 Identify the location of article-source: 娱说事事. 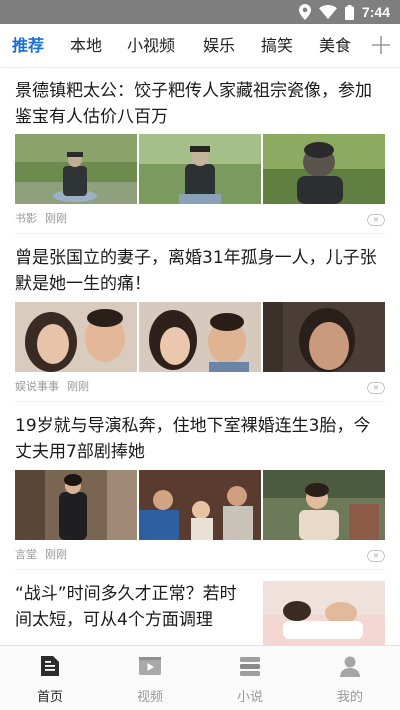
(37, 386).